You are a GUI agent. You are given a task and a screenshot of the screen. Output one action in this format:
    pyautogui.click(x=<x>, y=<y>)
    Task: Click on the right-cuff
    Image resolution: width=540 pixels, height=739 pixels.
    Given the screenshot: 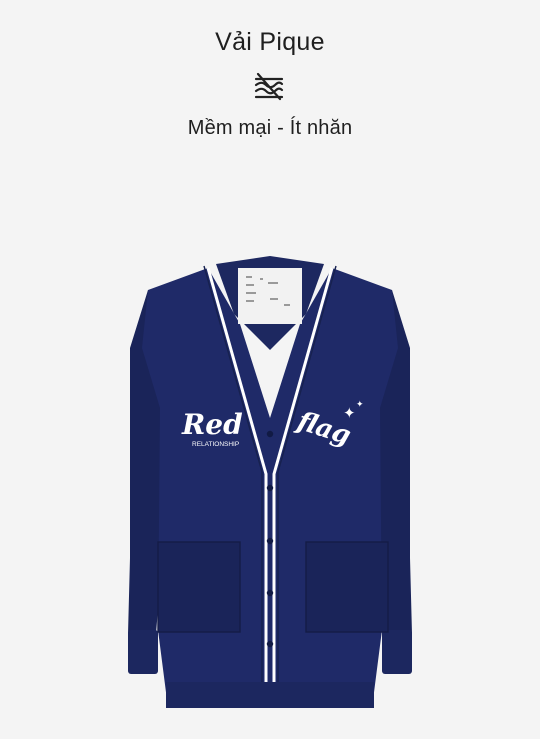 What is the action you would take?
    pyautogui.click(x=397, y=652)
    